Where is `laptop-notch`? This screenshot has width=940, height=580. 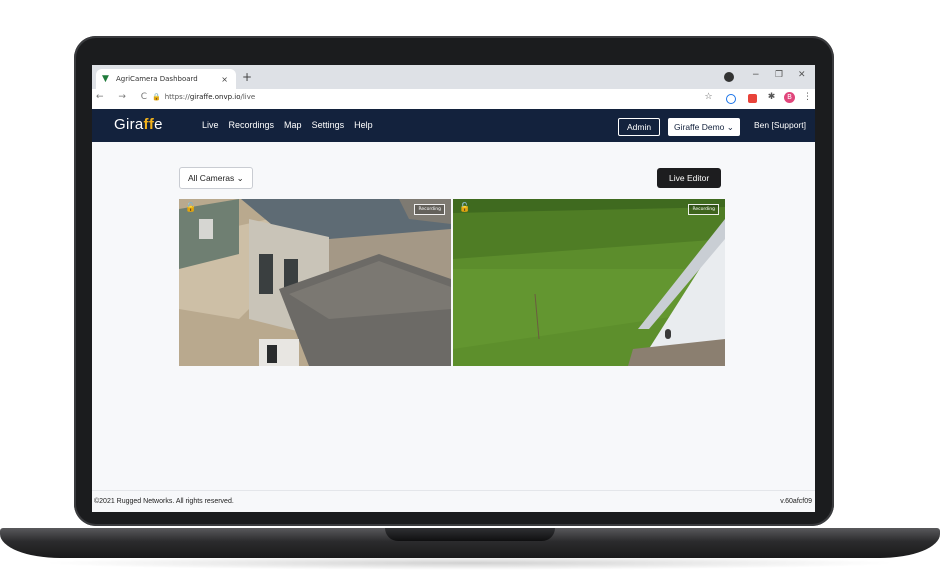 laptop-notch is located at coordinates (470, 534).